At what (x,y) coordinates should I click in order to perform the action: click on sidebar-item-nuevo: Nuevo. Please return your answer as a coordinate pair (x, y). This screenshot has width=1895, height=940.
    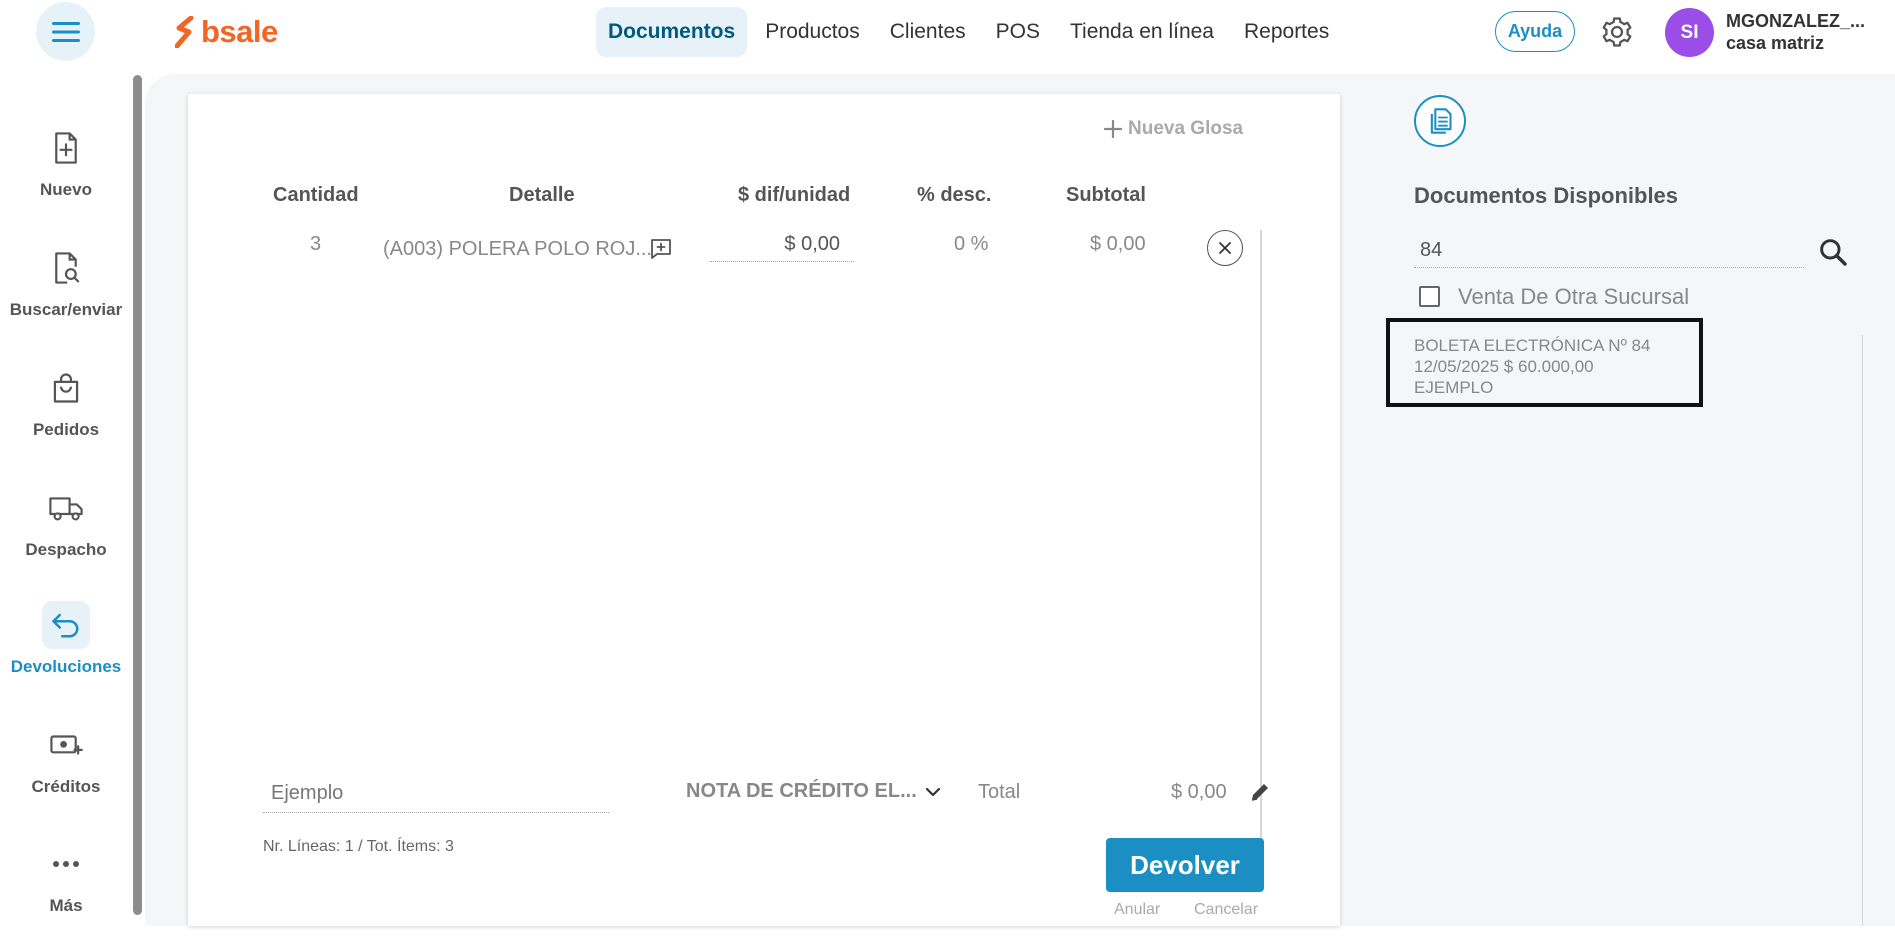
    Looking at the image, I should click on (66, 174).